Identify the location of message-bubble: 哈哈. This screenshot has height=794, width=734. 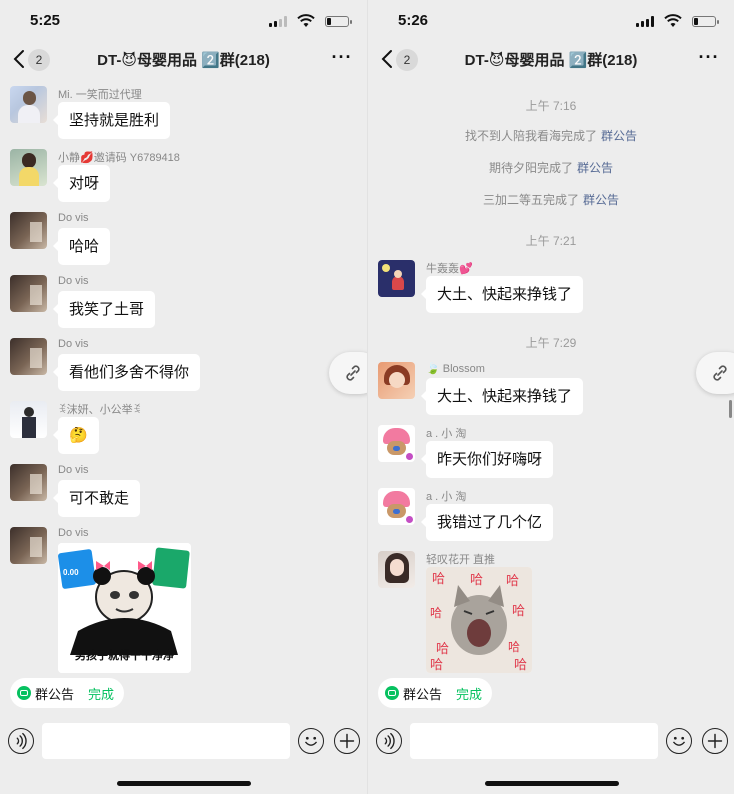
(81, 246).